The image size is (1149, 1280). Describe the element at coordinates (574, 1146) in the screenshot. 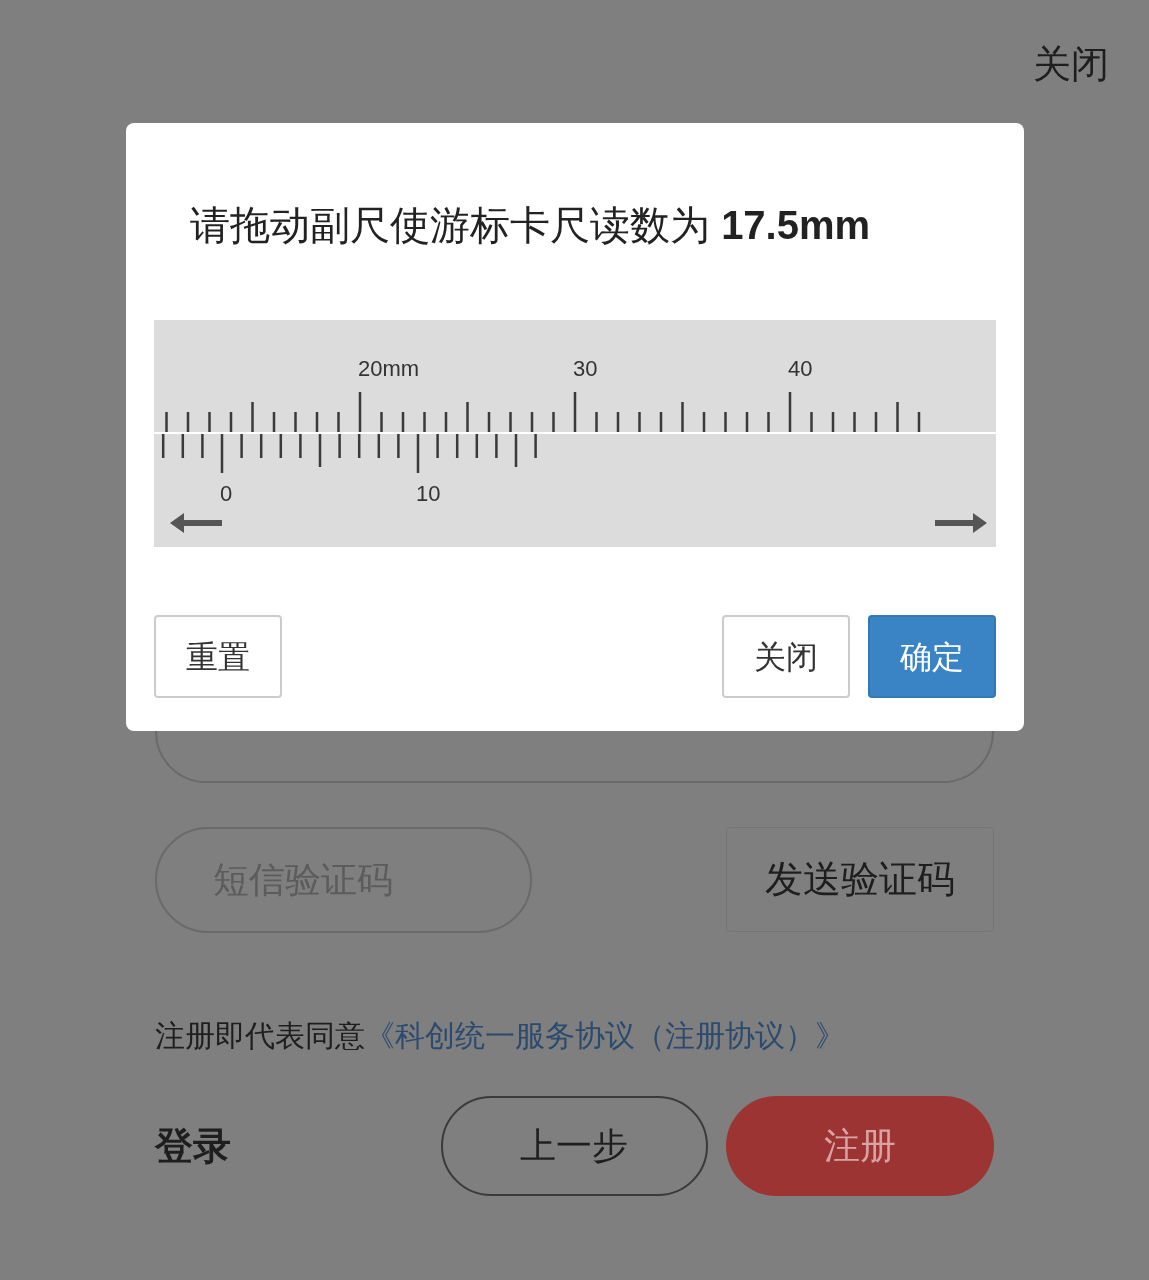

I see `back-button: 上一步` at that location.